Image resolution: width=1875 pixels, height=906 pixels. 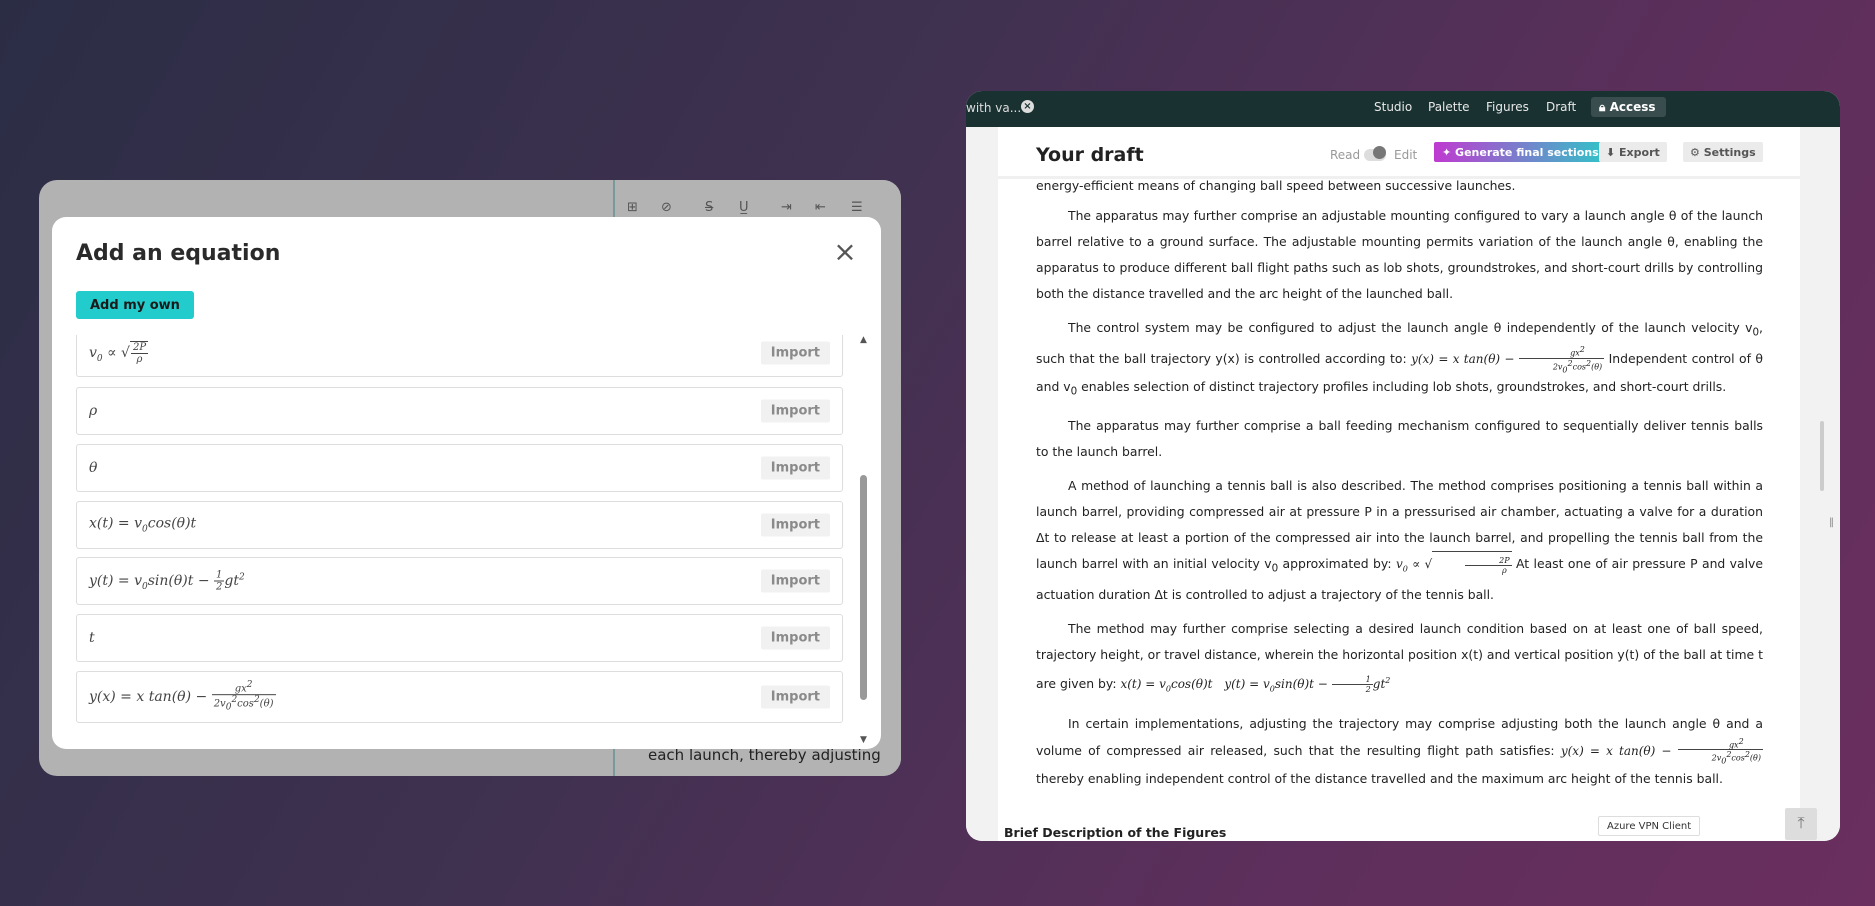 I want to click on close-icon: ×, so click(x=845, y=252).